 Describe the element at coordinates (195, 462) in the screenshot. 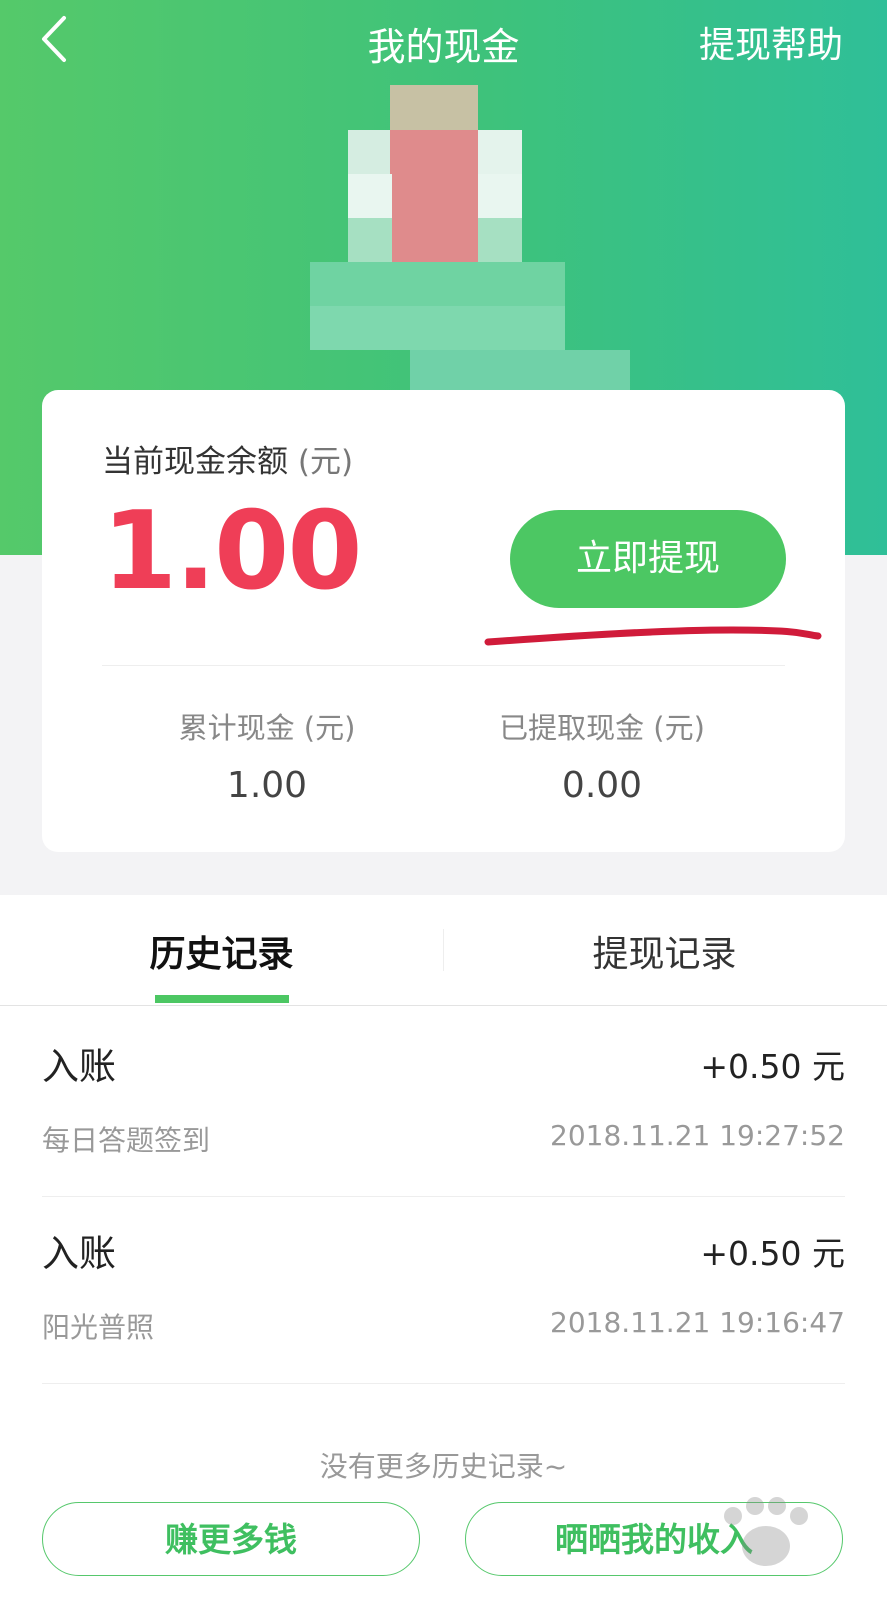

I see `balance-label-text: 当前现金余额` at that location.